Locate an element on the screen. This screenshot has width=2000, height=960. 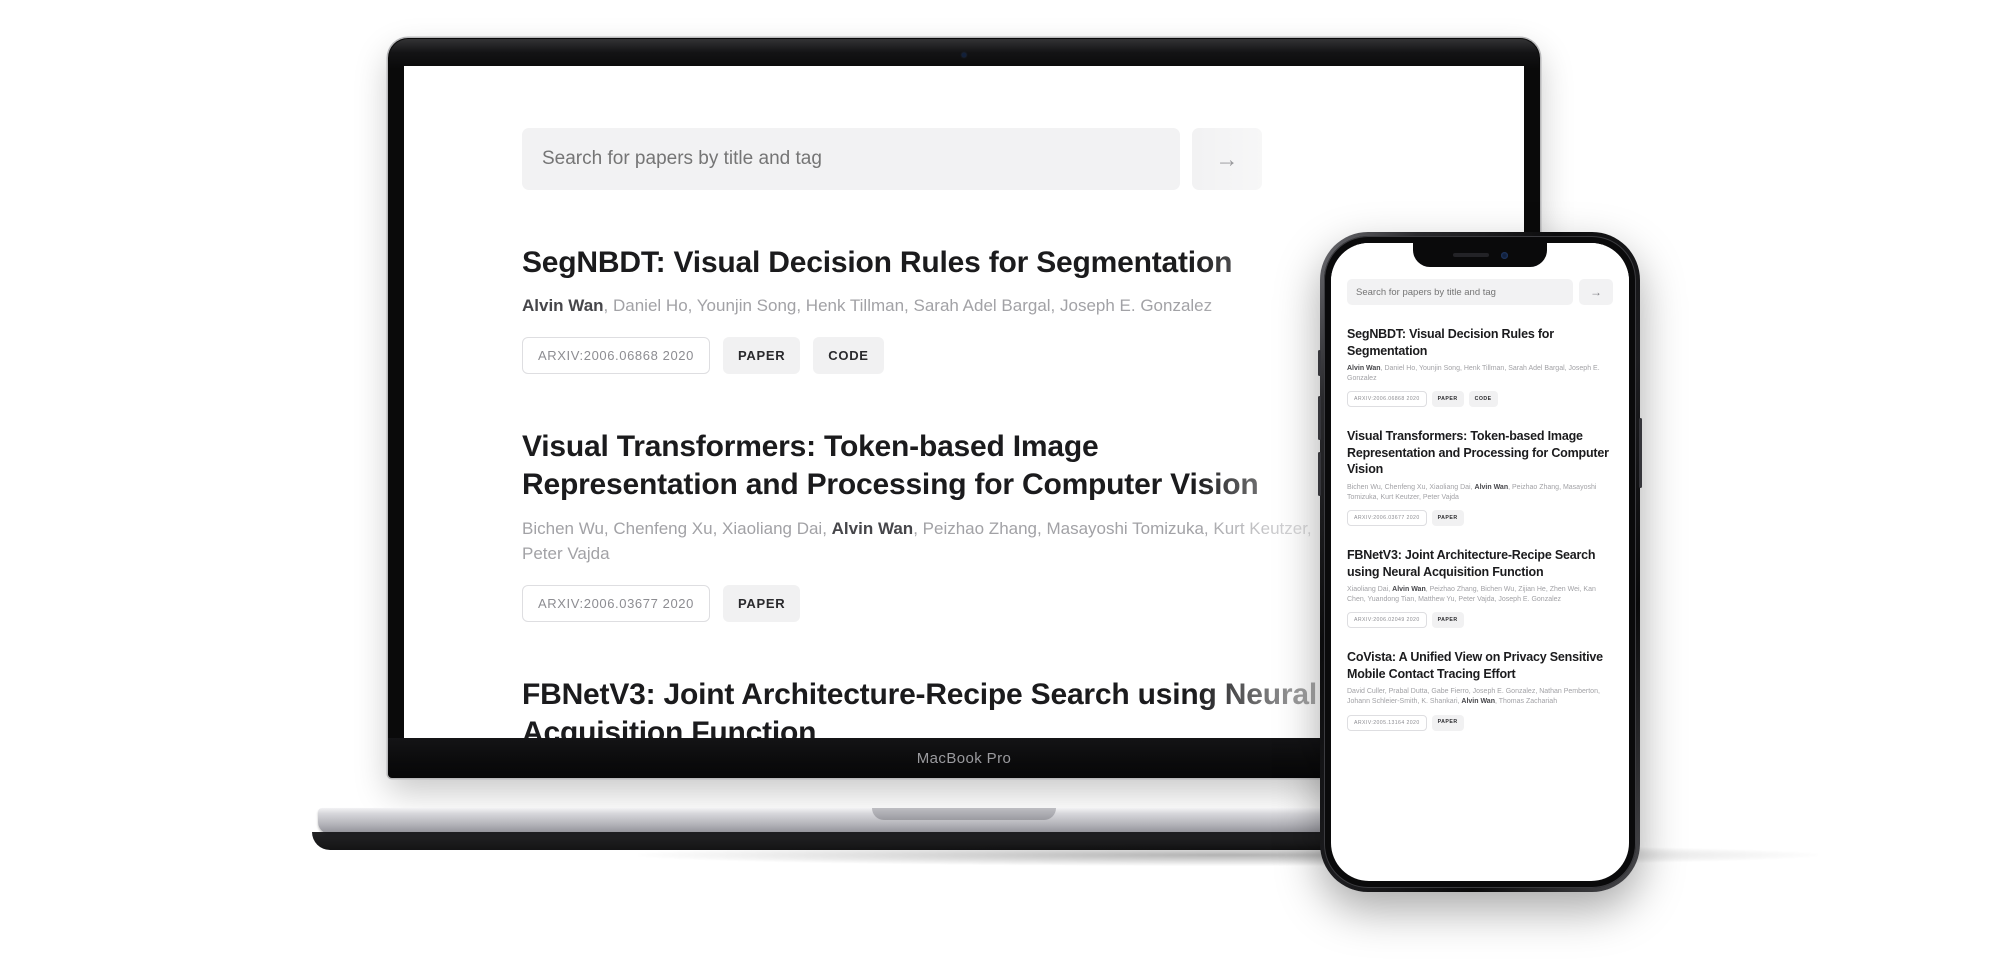
authors-prefix: Xiaoliang Dai, is located at coordinates (1370, 590).